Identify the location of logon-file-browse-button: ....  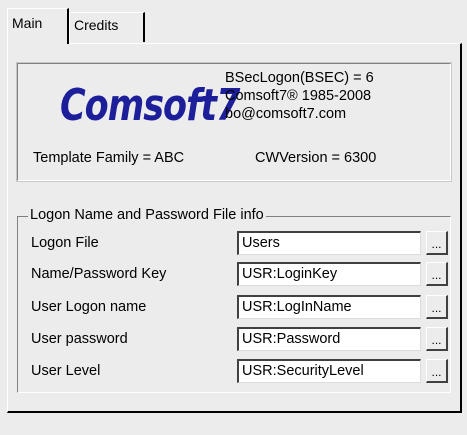
(437, 243).